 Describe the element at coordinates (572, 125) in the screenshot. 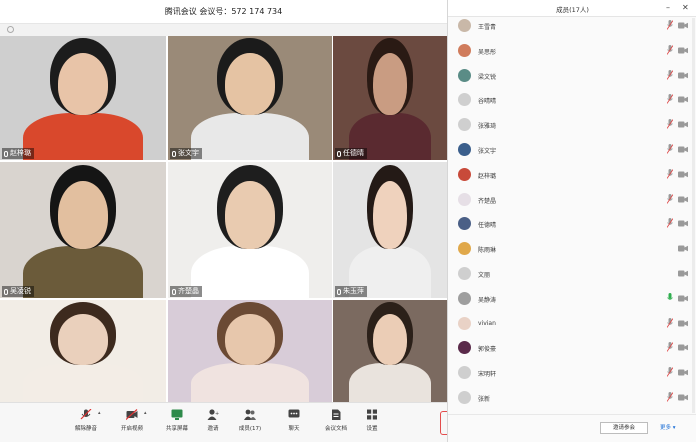

I see `participant-row: 张雅琦` at that location.